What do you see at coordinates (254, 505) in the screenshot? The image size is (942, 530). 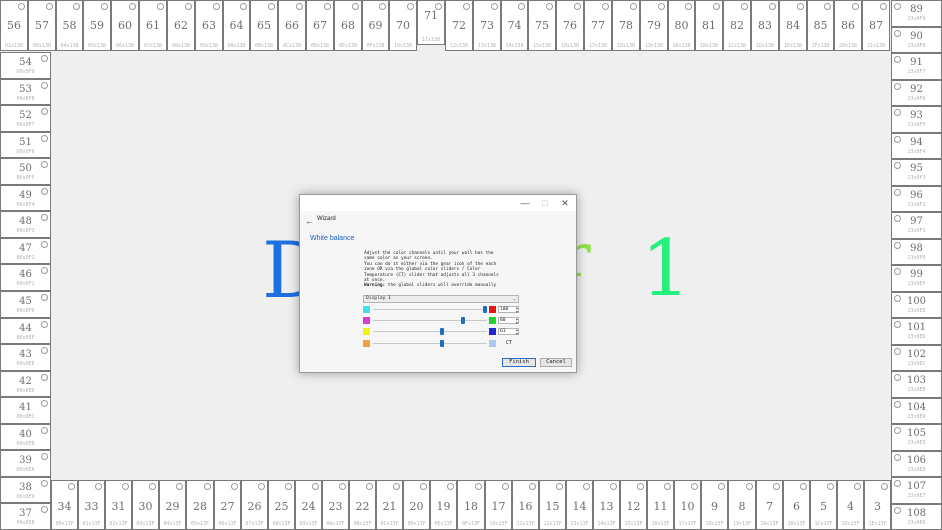 I see `zone-26: 26 07x13F` at bounding box center [254, 505].